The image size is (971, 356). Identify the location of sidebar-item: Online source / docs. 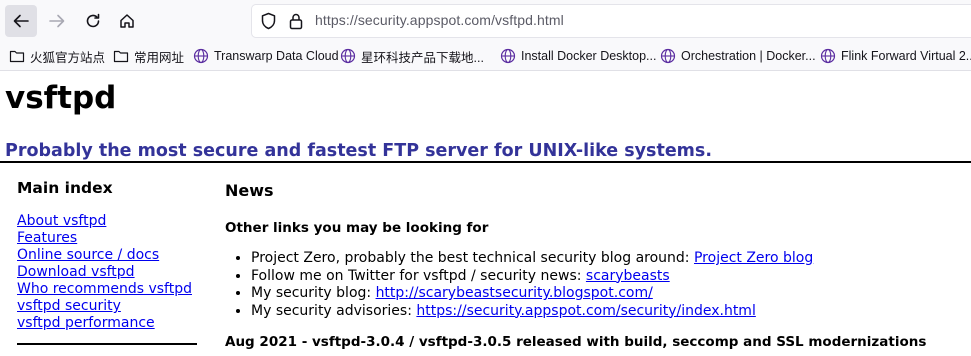
(112, 255).